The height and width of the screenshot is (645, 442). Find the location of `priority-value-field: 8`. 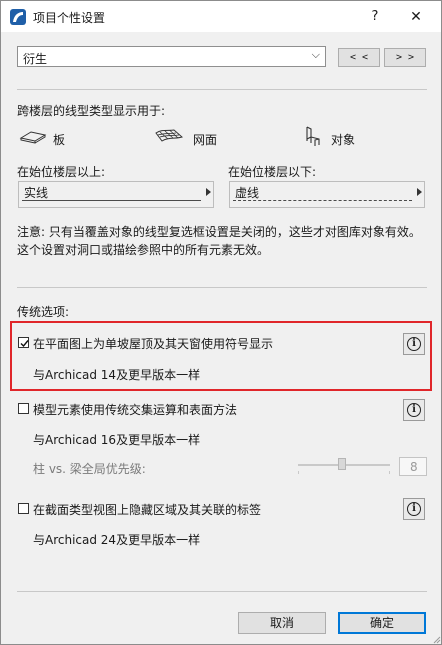

priority-value-field: 8 is located at coordinates (413, 466).